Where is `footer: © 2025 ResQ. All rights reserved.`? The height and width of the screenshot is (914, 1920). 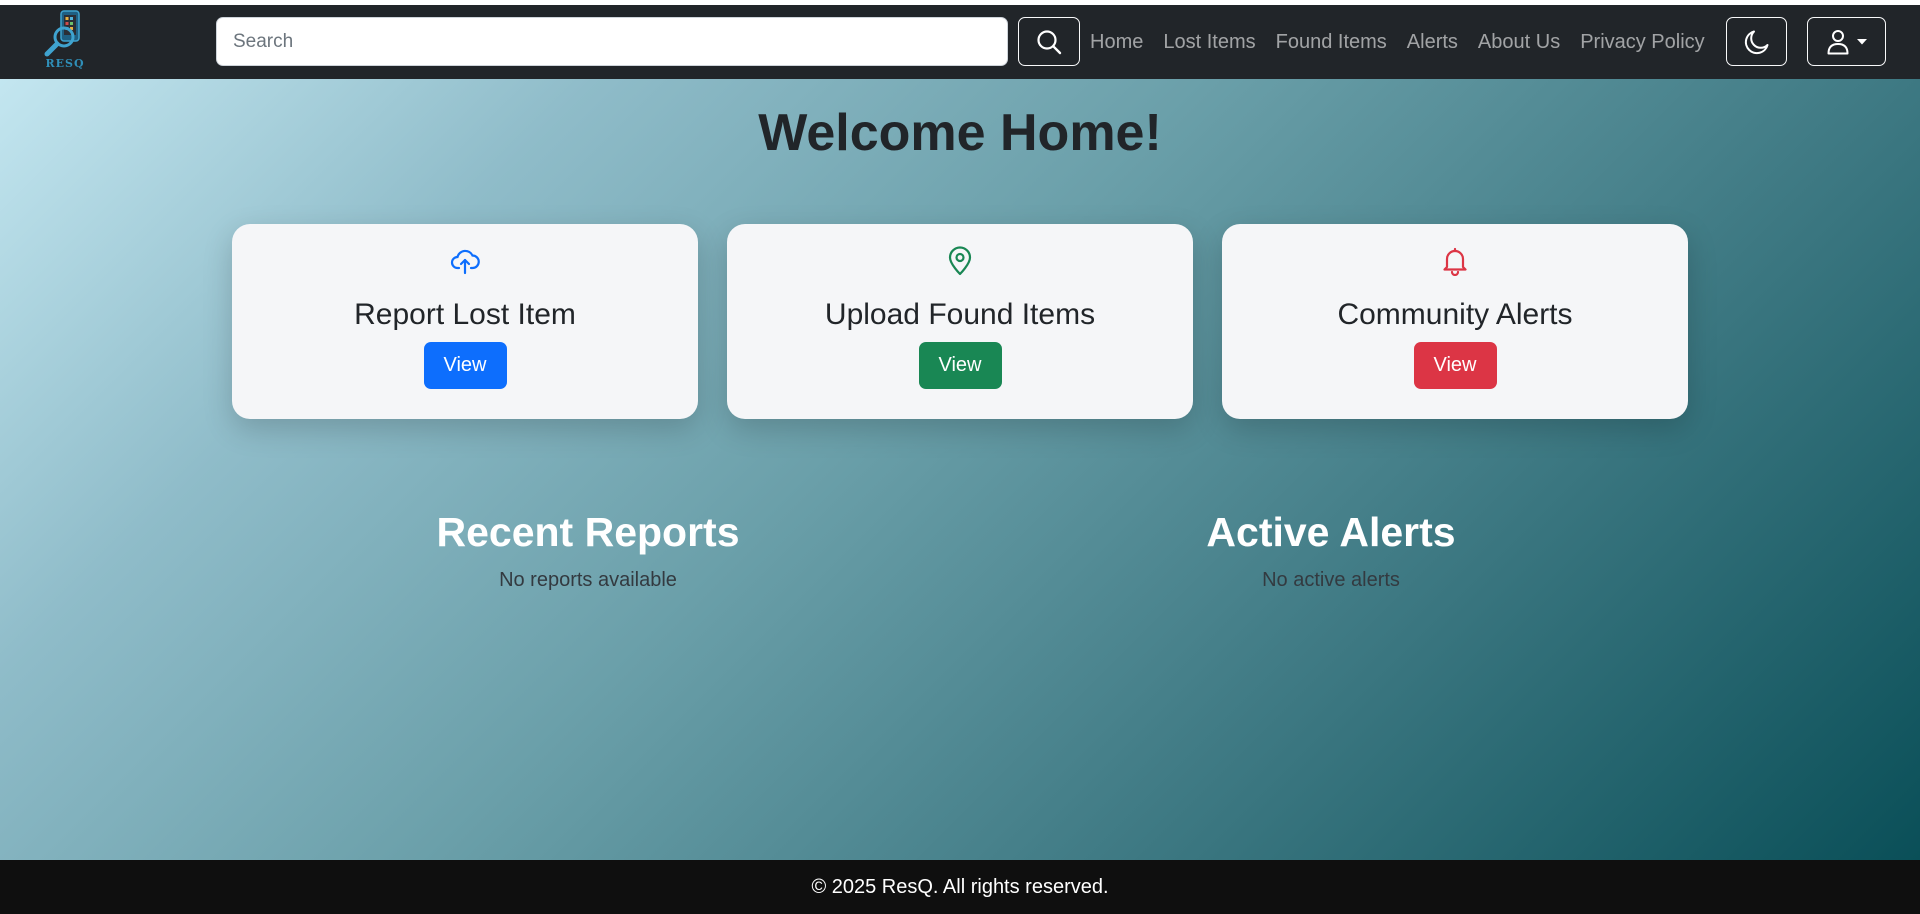
footer: © 2025 ResQ. All rights reserved. is located at coordinates (960, 887).